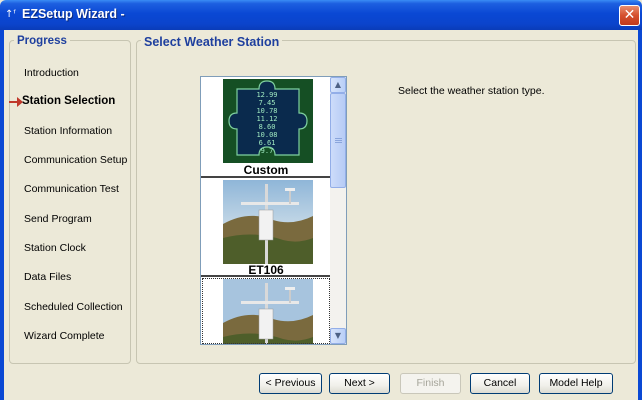 The width and height of the screenshot is (642, 400). Describe the element at coordinates (73, 14) in the screenshot. I see `window-title: EZSetup Wizard -` at that location.